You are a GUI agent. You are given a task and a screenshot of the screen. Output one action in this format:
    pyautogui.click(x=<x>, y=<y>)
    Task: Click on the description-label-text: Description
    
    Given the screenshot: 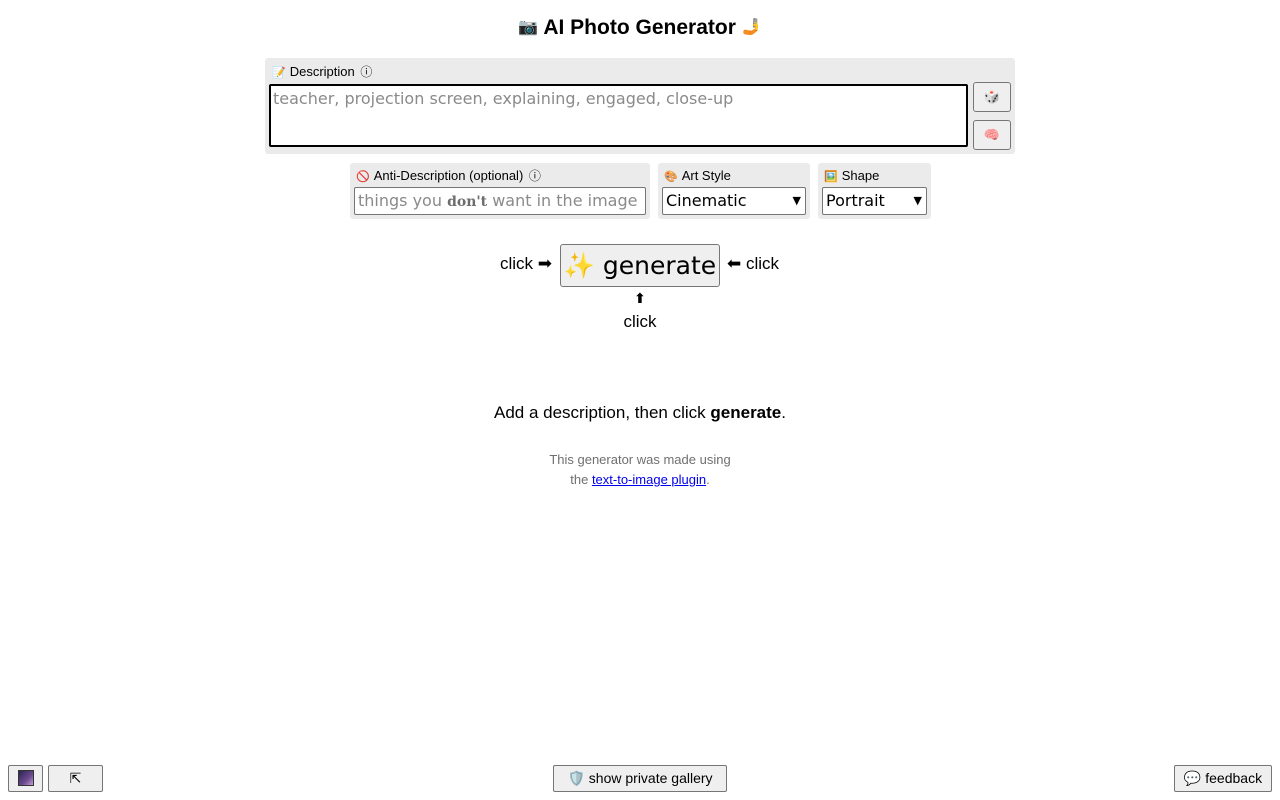 What is the action you would take?
    pyautogui.click(x=322, y=71)
    